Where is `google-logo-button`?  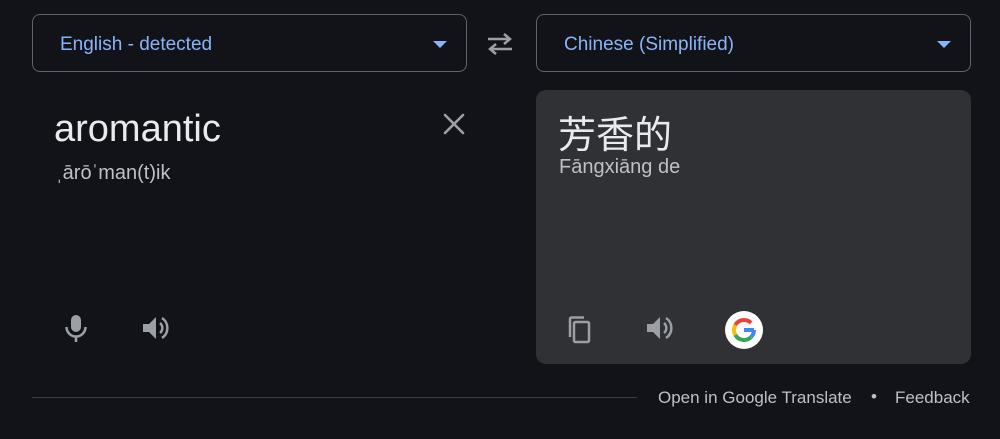
google-logo-button is located at coordinates (744, 330).